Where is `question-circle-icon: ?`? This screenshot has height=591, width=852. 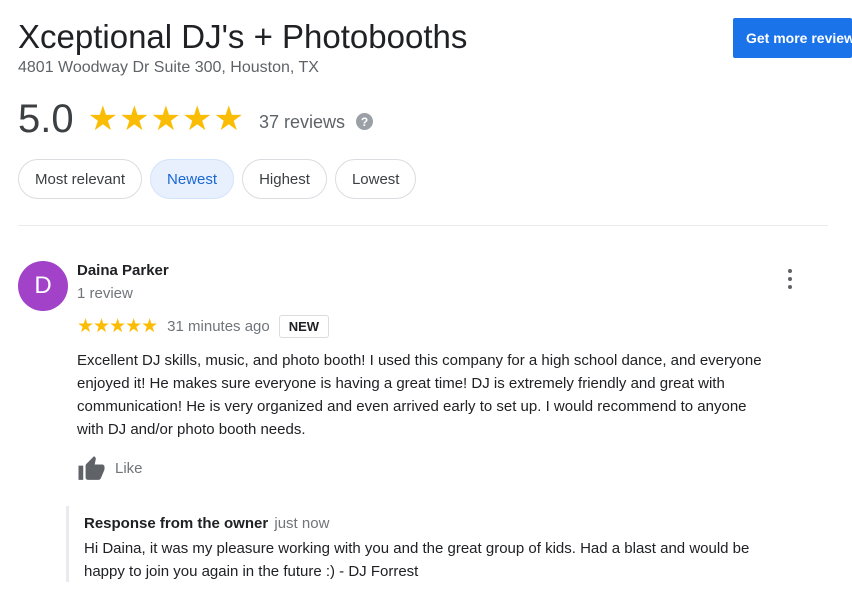 question-circle-icon: ? is located at coordinates (365, 121).